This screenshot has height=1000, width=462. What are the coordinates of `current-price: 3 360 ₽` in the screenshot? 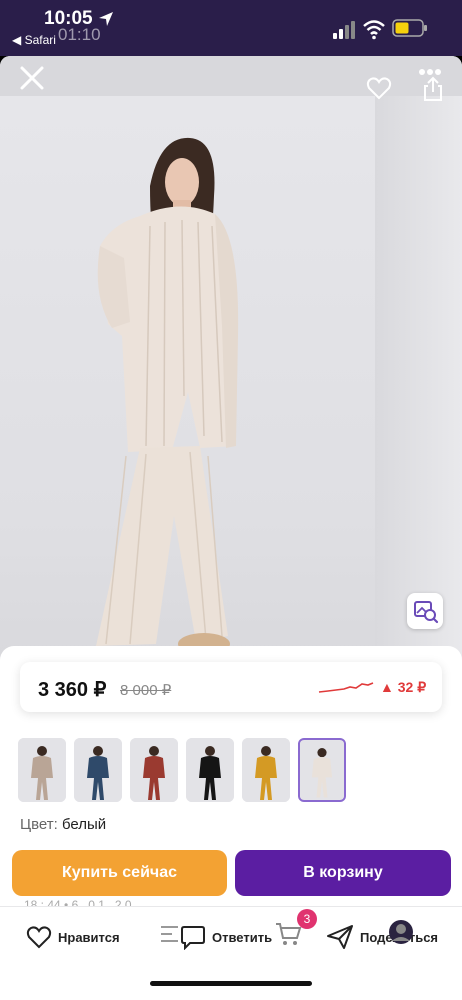 It's located at (72, 690).